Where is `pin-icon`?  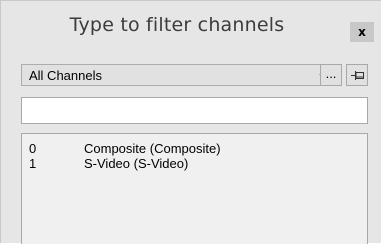 pin-icon is located at coordinates (357, 75).